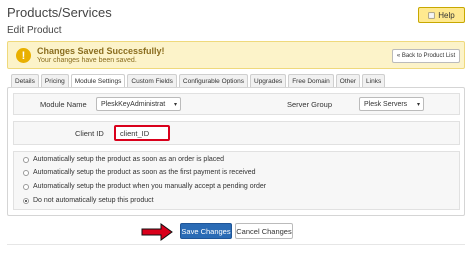  I want to click on tab-upgrades: Upgrades, so click(268, 80).